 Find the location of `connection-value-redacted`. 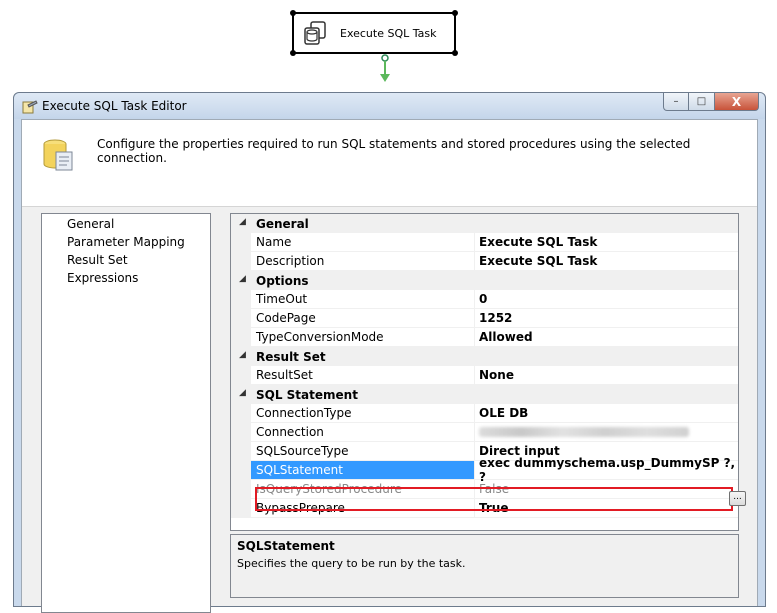

connection-value-redacted is located at coordinates (606, 432).